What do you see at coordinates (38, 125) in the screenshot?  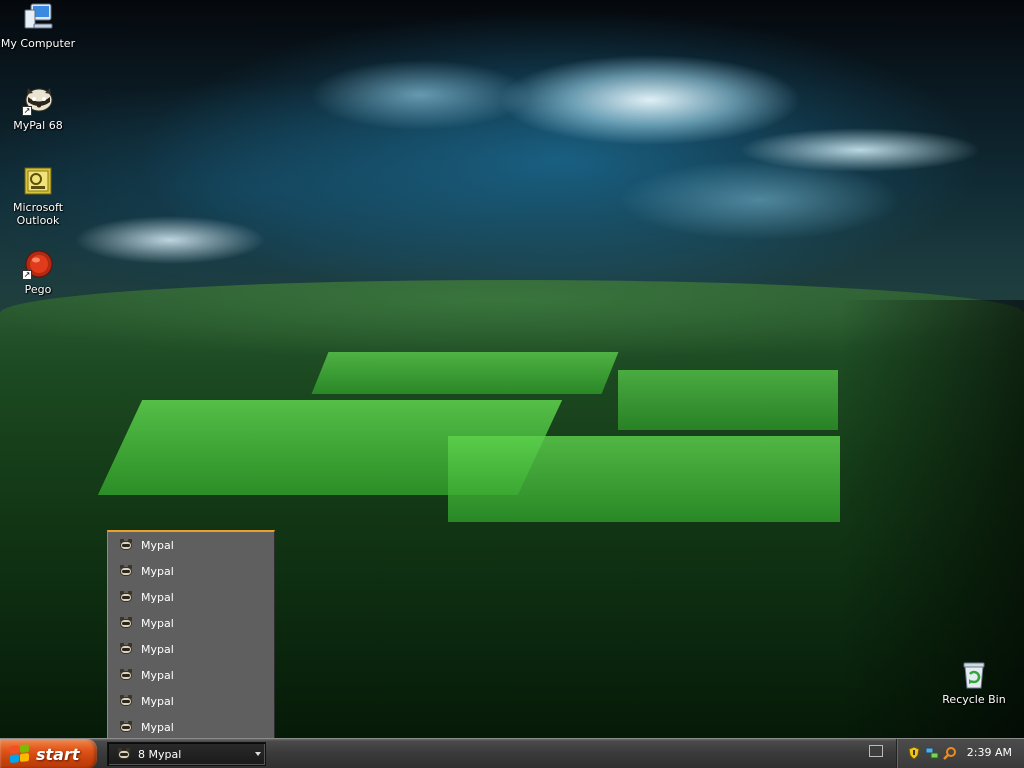 I see `desktop-icon-label: MyPal 68` at bounding box center [38, 125].